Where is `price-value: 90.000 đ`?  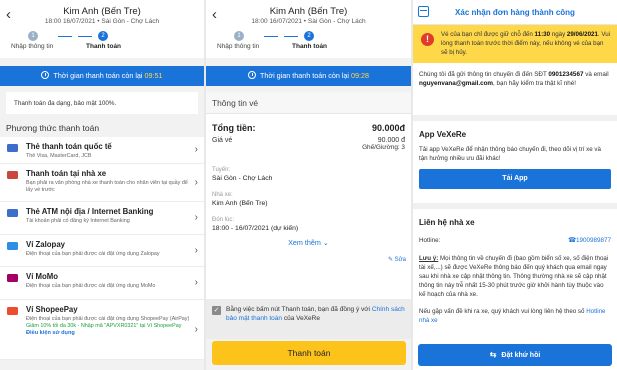
price-value: 90.000 đ is located at coordinates (391, 140).